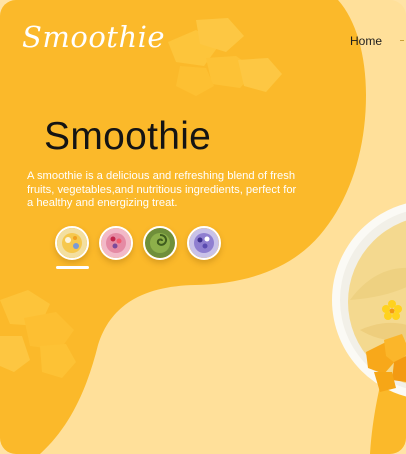  I want to click on smoothie-bowl-image, so click(369, 300).